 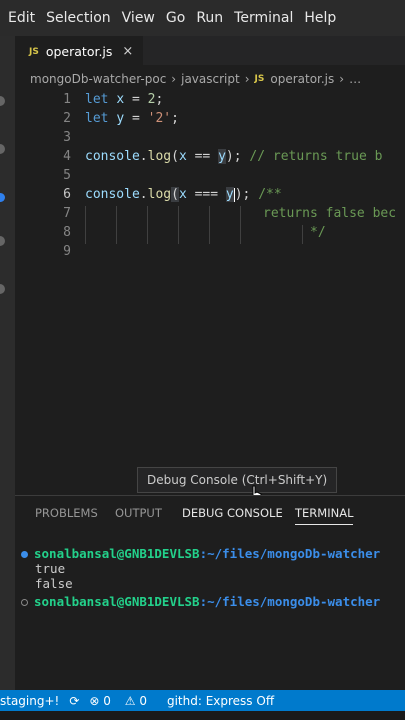 I want to click on breadcrumb-folder: mongoDb-watcher-poc, so click(x=98, y=79).